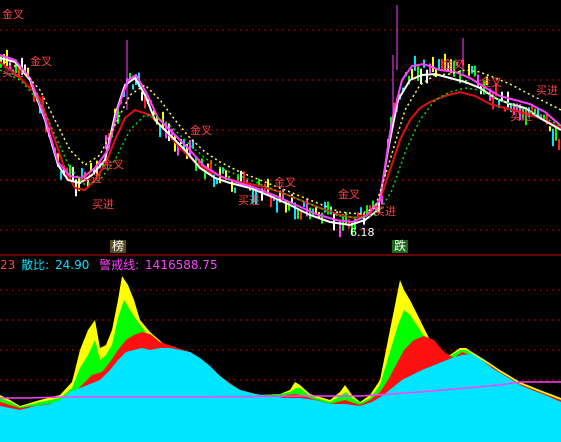 Image resolution: width=561 pixels, height=442 pixels. Describe the element at coordinates (72, 265) in the screenshot. I see `sanbi-value: 24.90` at that location.